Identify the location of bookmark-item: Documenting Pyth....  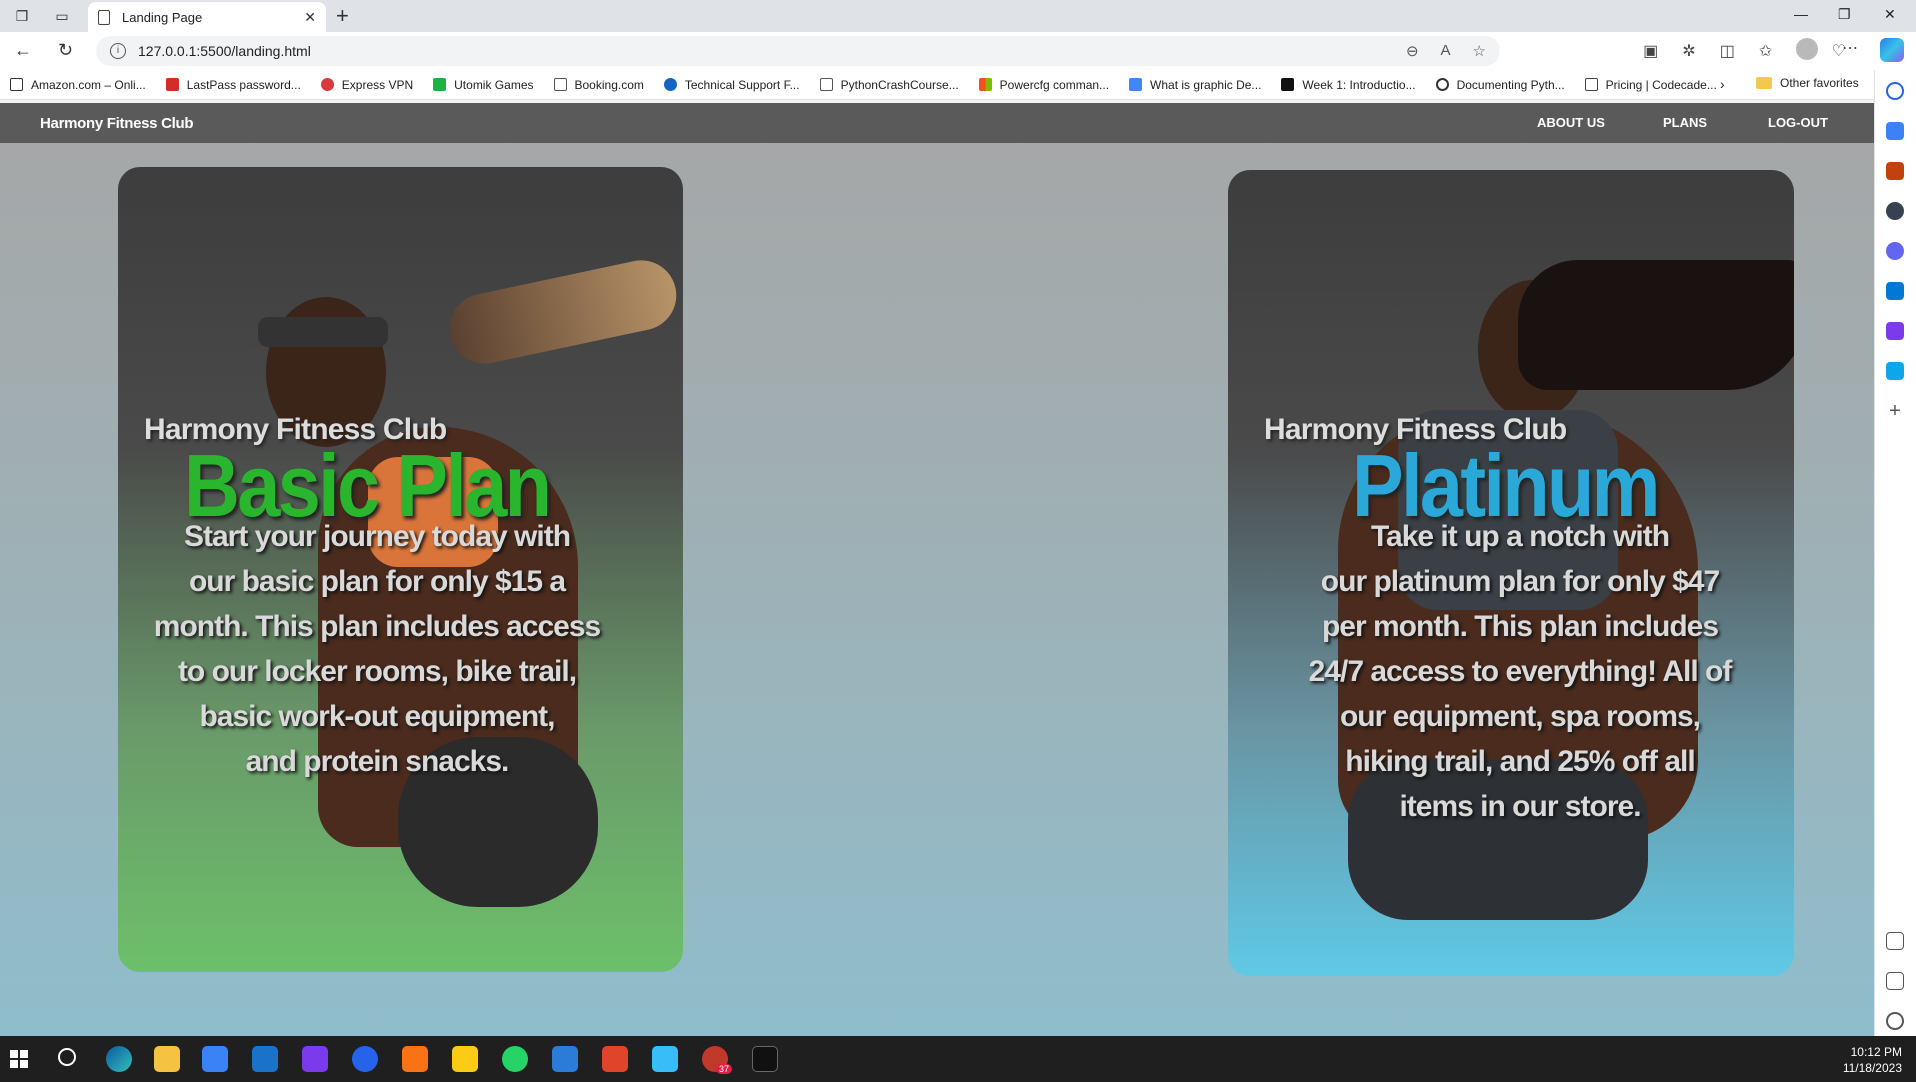
(1500, 85).